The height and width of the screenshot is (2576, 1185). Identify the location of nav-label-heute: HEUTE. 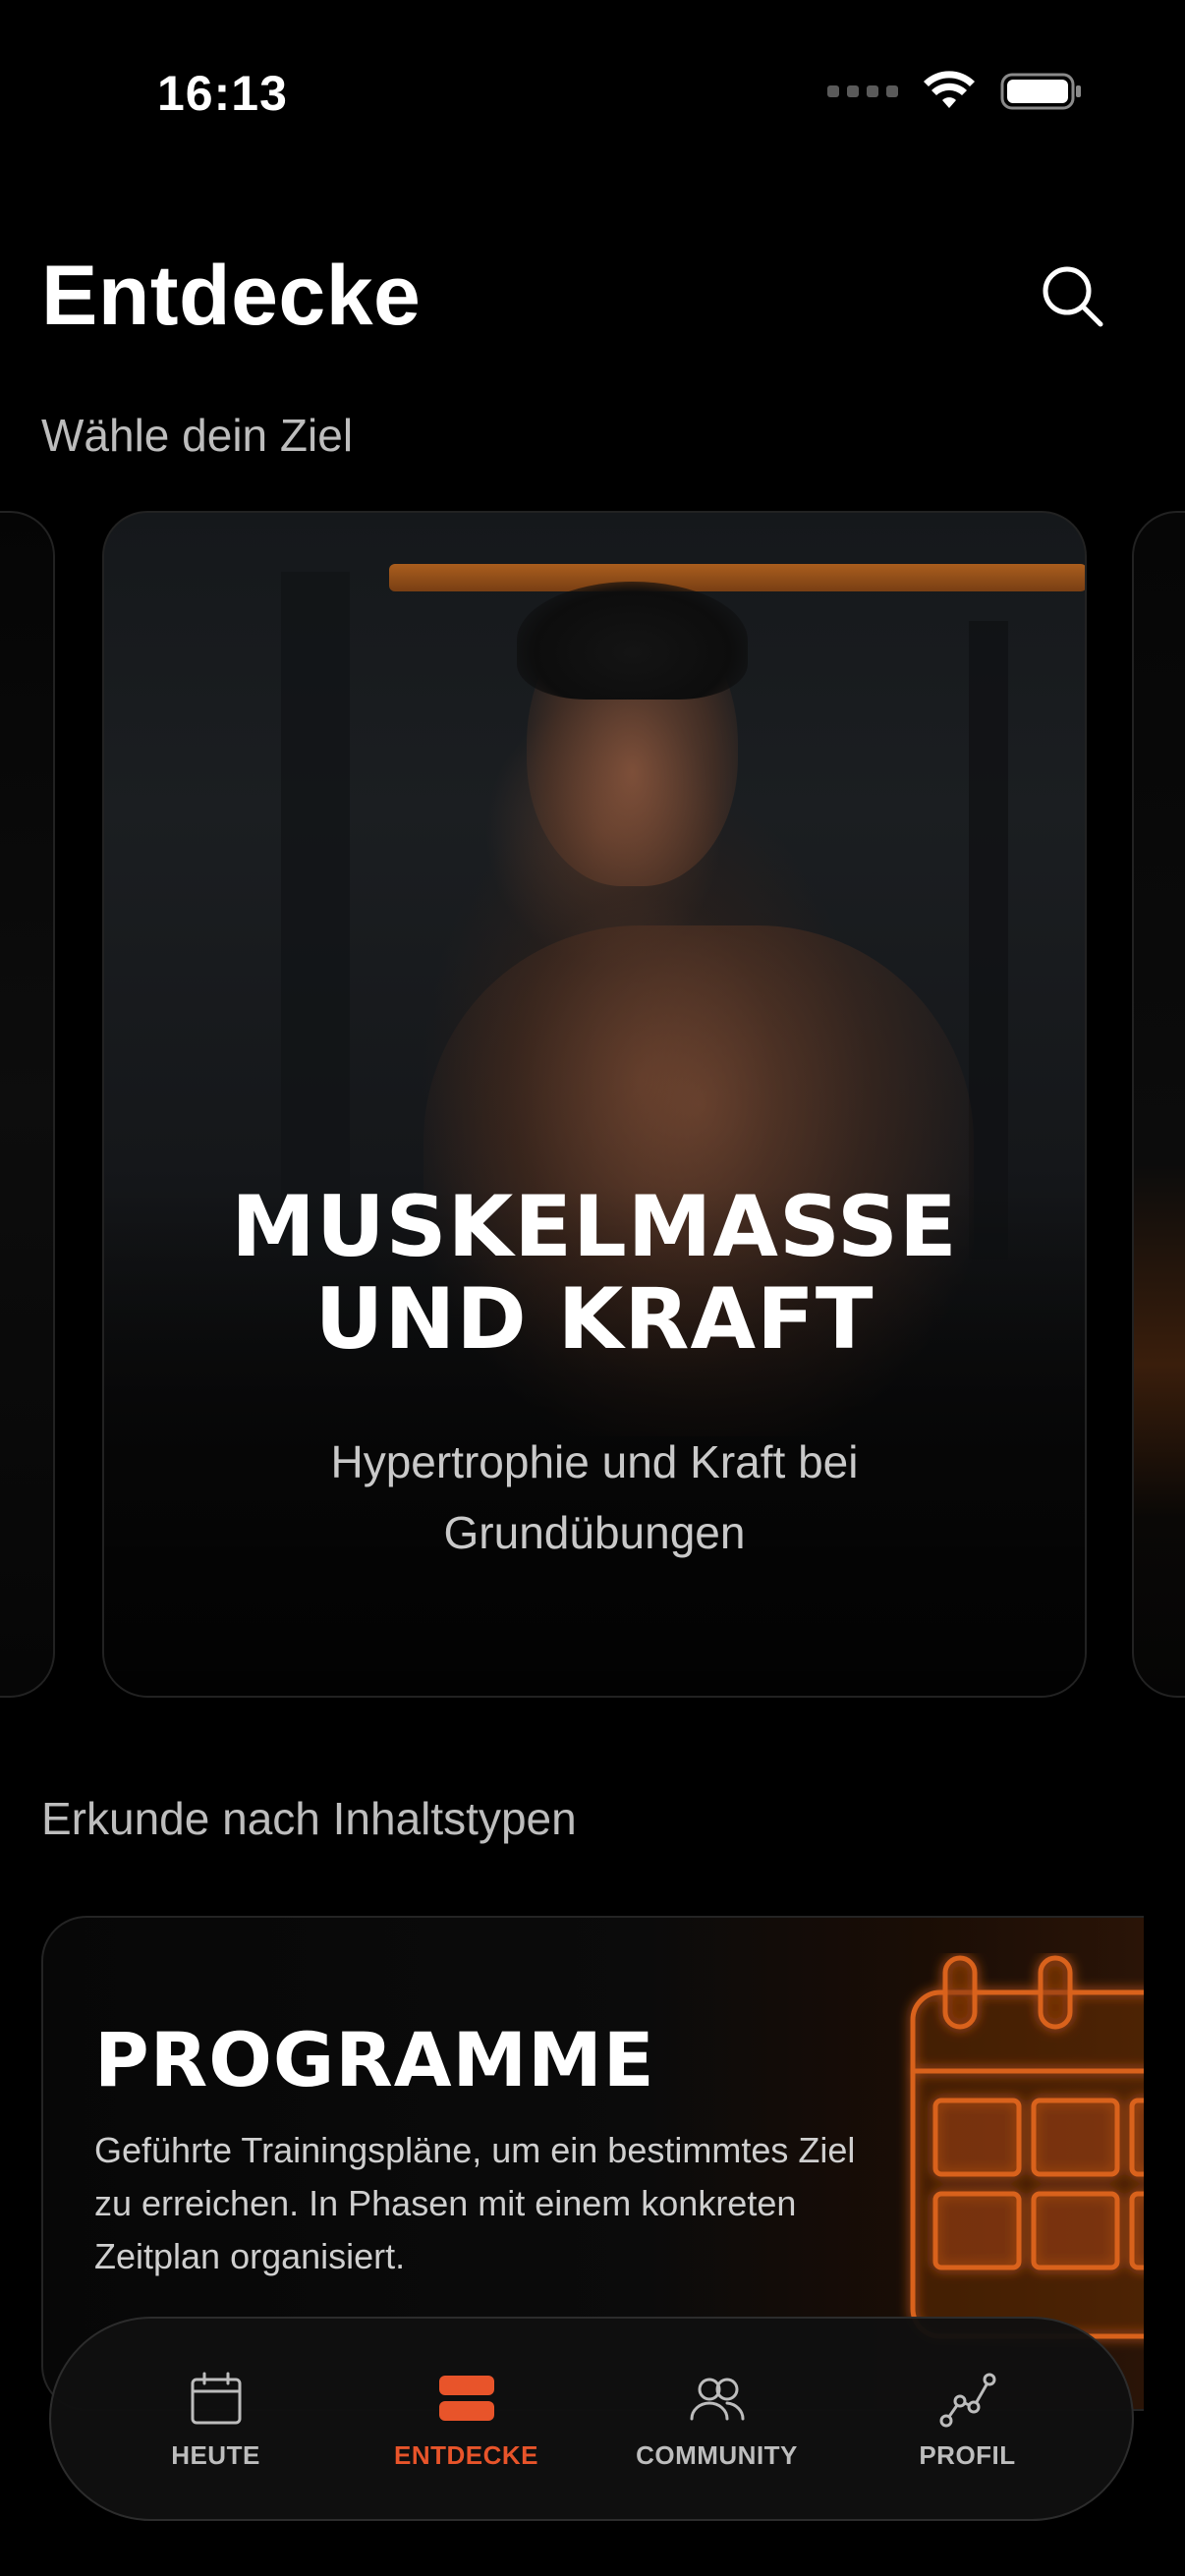
(216, 2454).